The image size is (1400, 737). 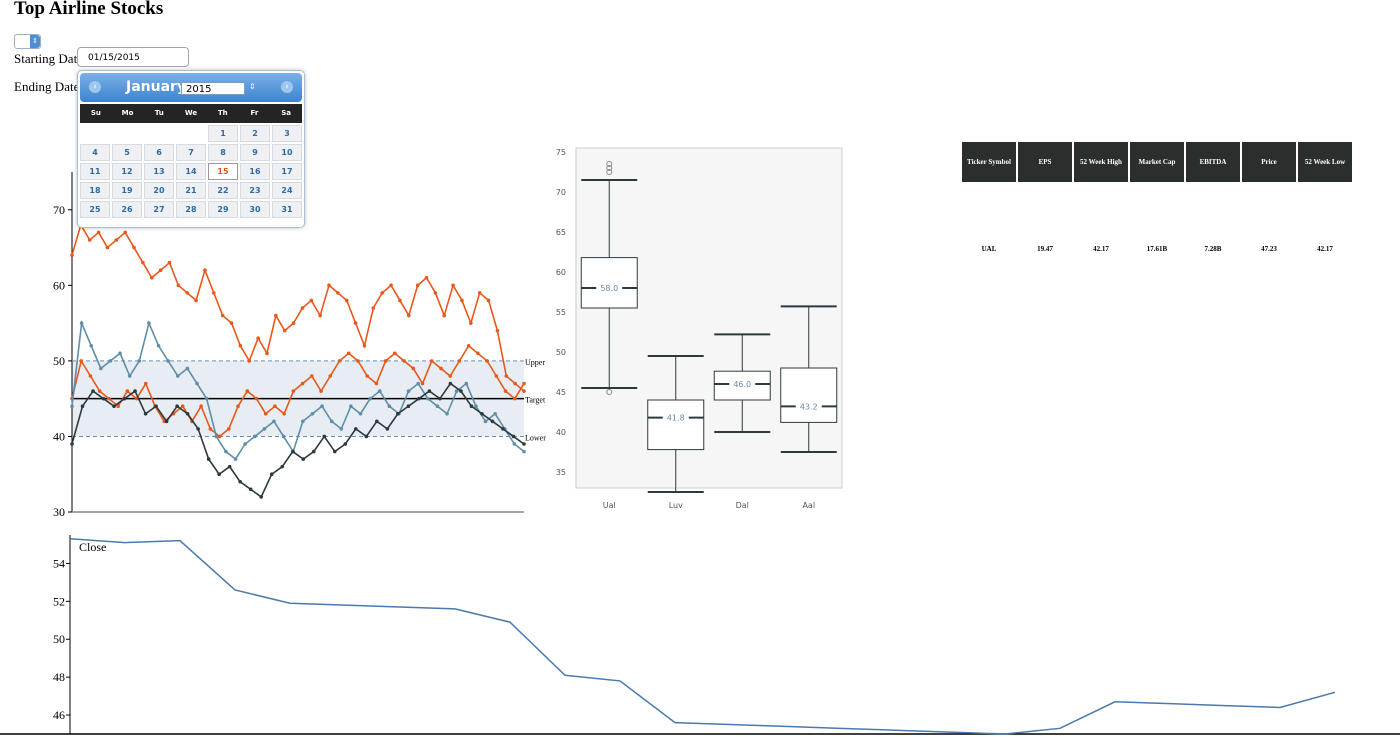 What do you see at coordinates (255, 190) in the screenshot?
I see `calendar-day: 23` at bounding box center [255, 190].